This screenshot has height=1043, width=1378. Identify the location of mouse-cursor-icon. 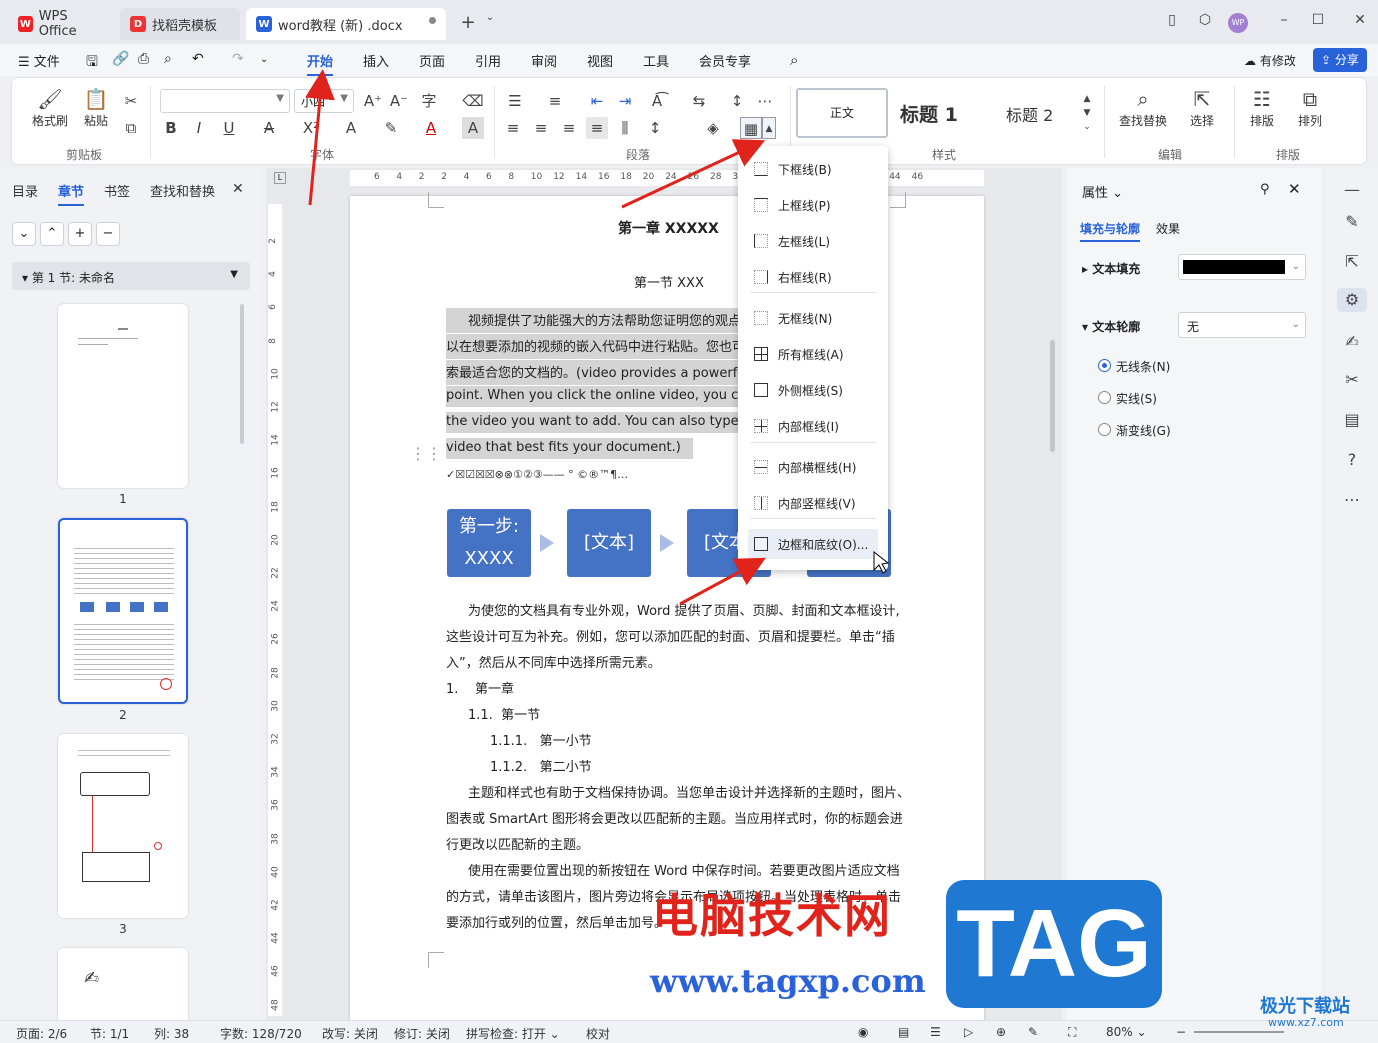
(881, 562).